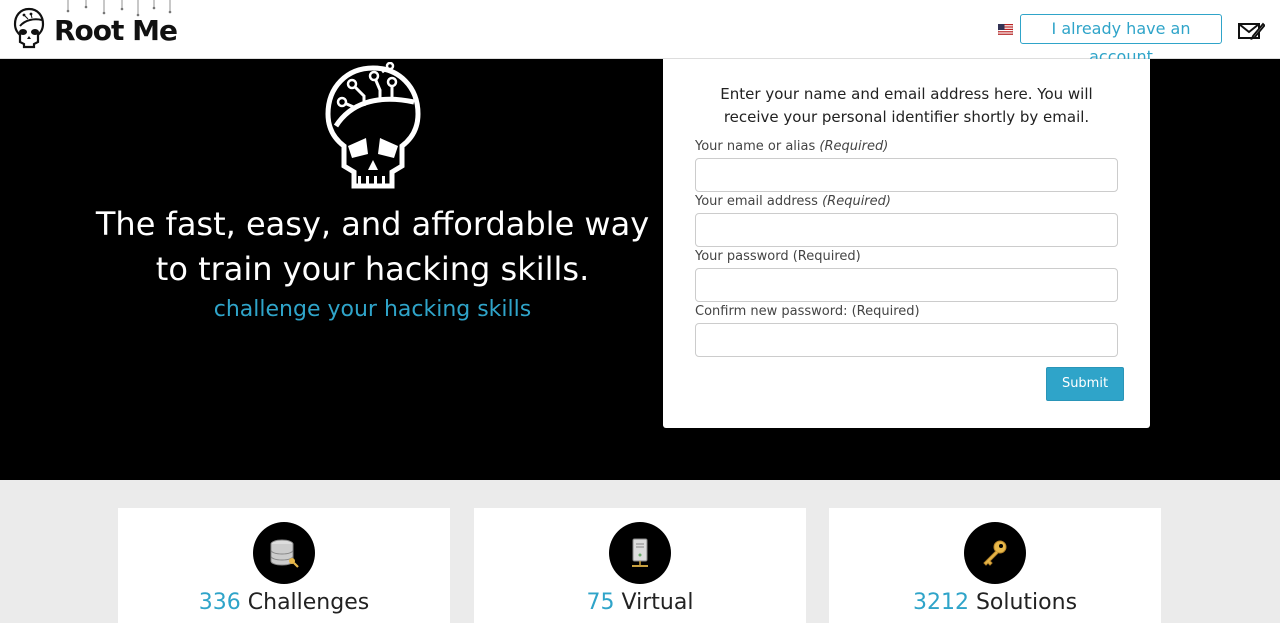 Image resolution: width=1280 pixels, height=623 pixels. I want to click on stat-card-solutions: 3212 Solutions, so click(995, 565).